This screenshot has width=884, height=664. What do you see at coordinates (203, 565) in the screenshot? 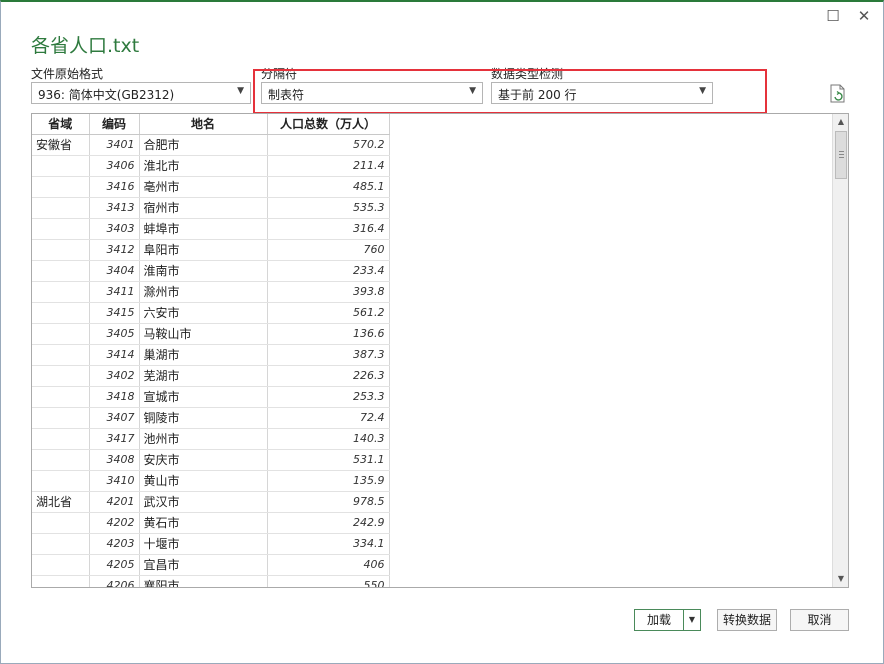
I see `cell-place: 宜昌市` at bounding box center [203, 565].